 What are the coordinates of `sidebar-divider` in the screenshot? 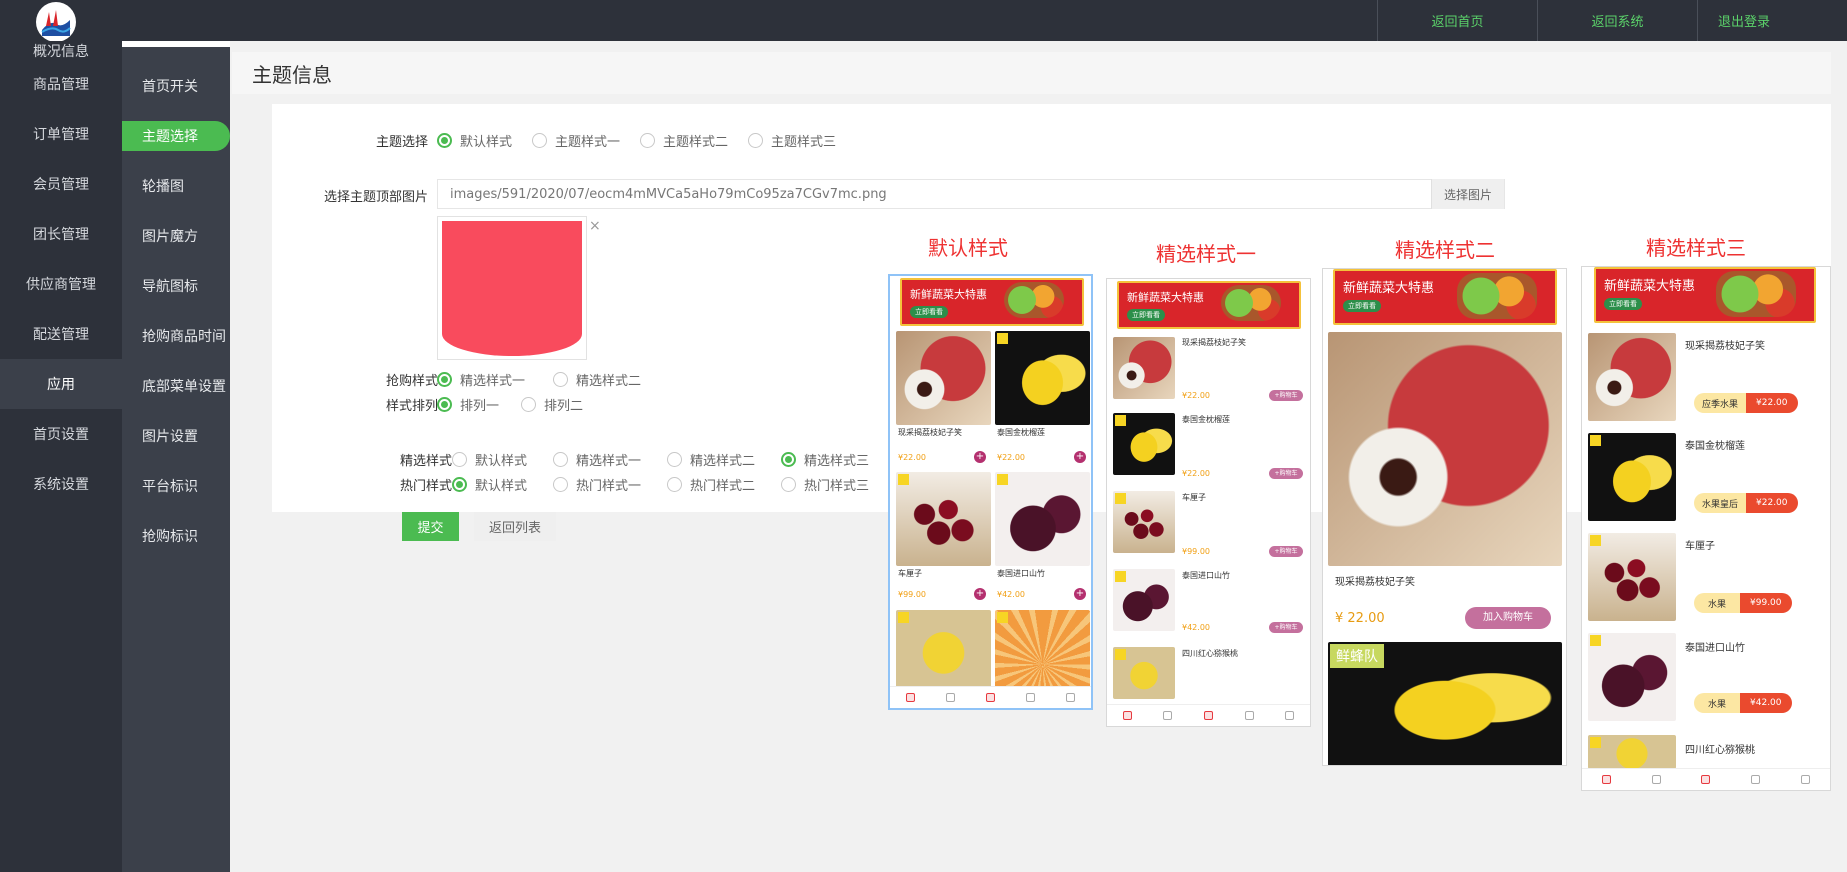 It's located at (176, 44).